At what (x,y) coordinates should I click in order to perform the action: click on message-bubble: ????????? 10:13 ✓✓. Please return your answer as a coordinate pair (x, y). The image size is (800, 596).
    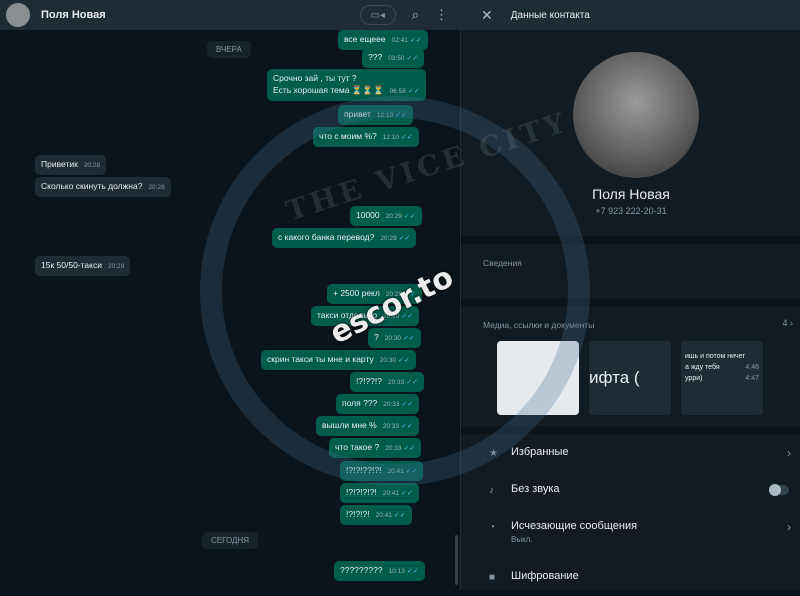
    Looking at the image, I should click on (379, 571).